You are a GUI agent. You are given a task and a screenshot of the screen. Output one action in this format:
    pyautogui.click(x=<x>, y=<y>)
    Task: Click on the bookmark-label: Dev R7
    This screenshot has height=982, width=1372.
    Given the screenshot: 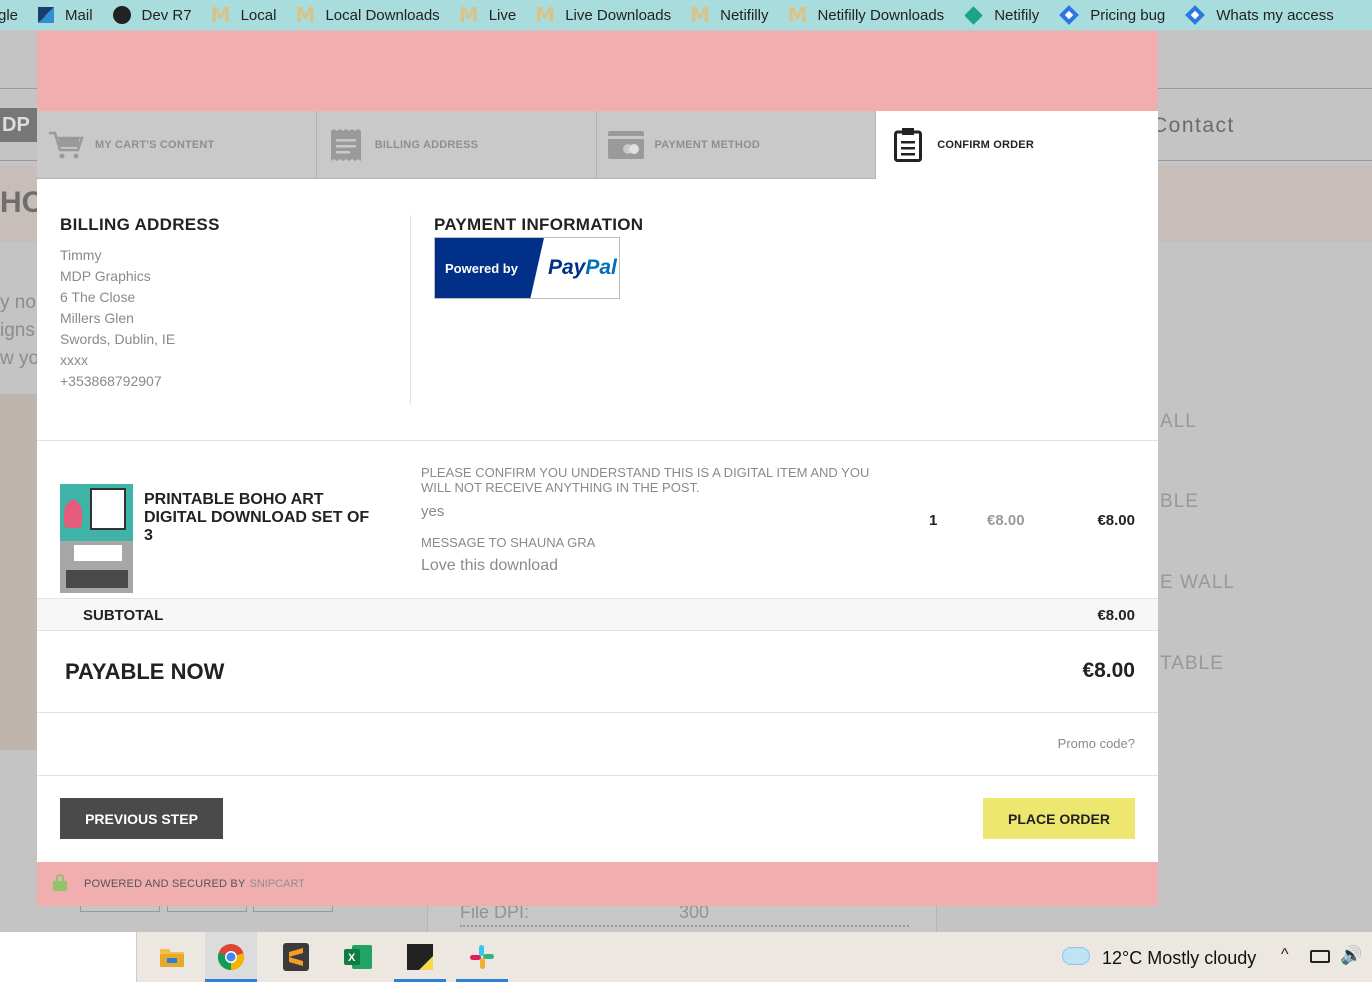 What is the action you would take?
    pyautogui.click(x=166, y=15)
    